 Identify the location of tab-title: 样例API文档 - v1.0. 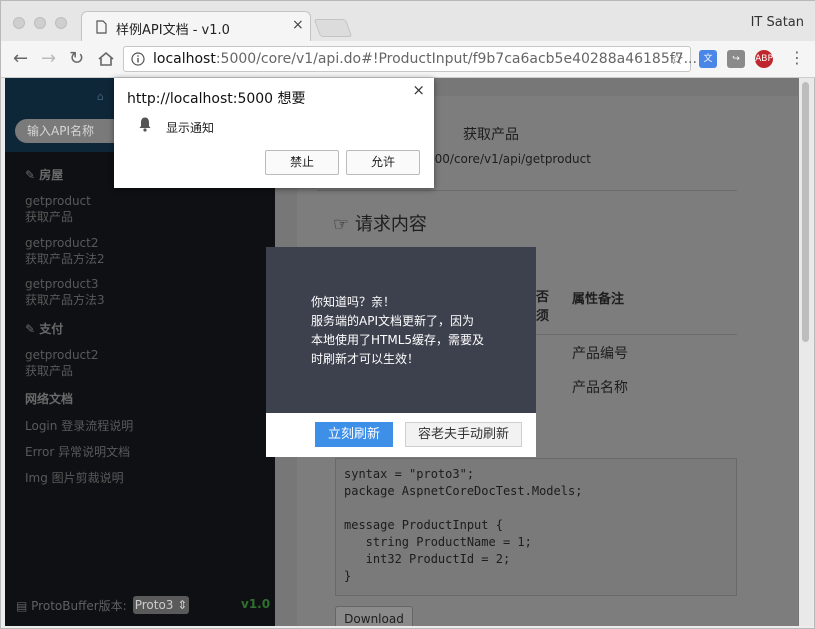
(173, 30).